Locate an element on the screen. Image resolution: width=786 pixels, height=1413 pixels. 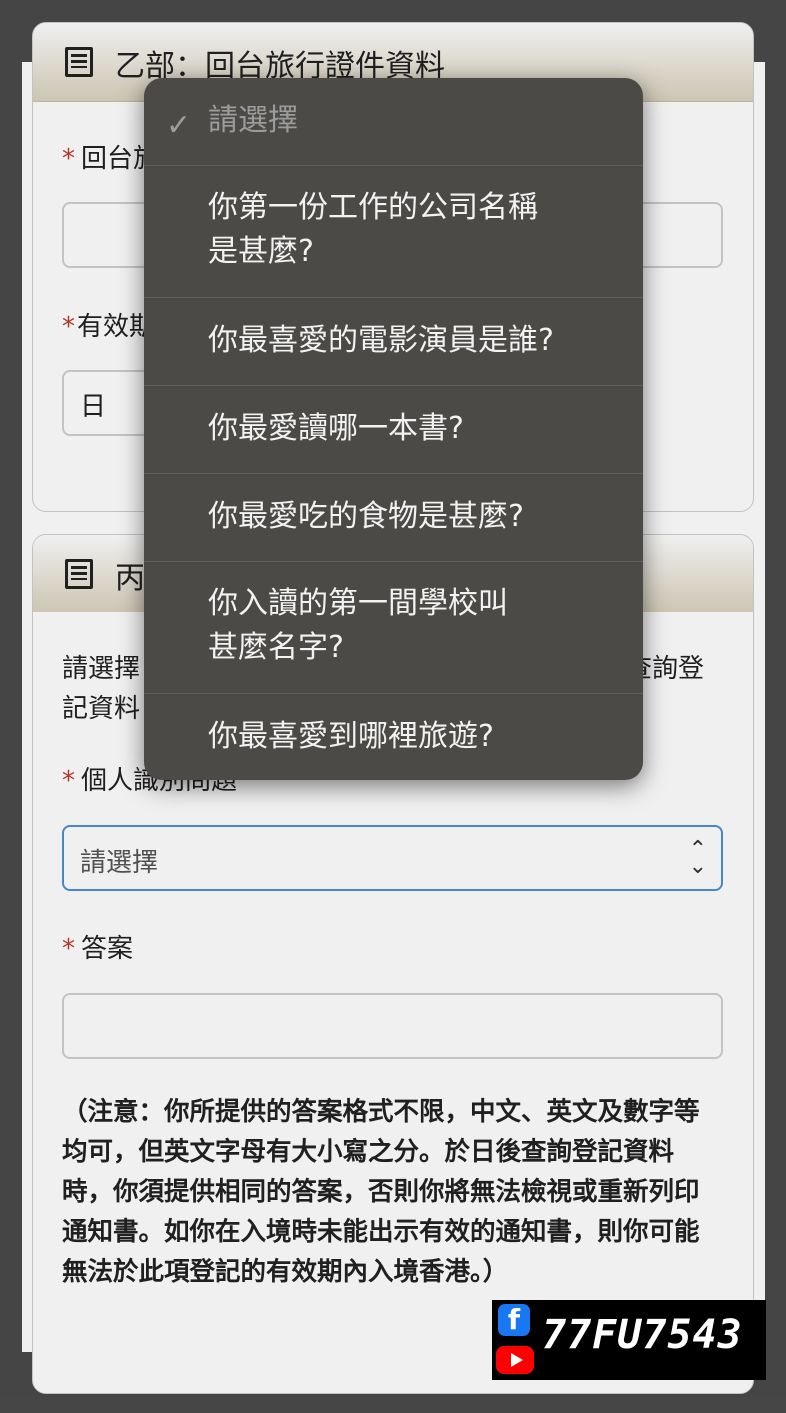
security-question-placeholder: 請選擇 is located at coordinates (119, 863).